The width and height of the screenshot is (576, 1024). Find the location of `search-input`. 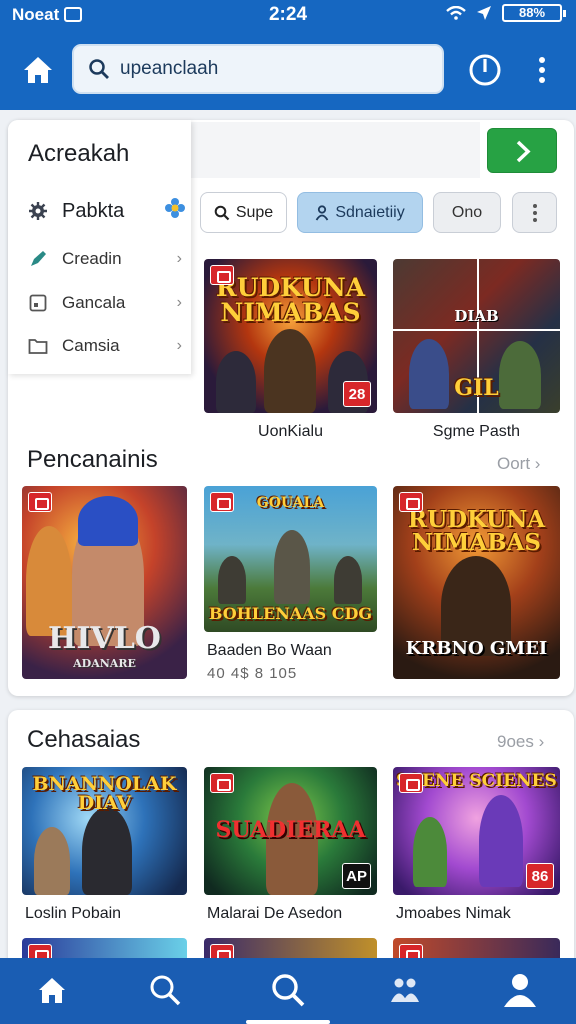

search-input is located at coordinates (270, 69).